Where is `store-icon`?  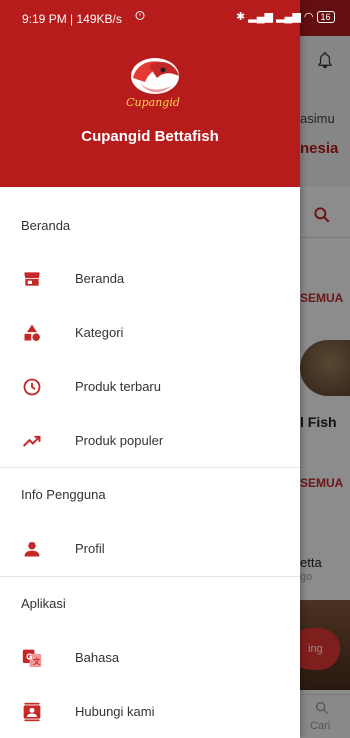
store-icon is located at coordinates (32, 279).